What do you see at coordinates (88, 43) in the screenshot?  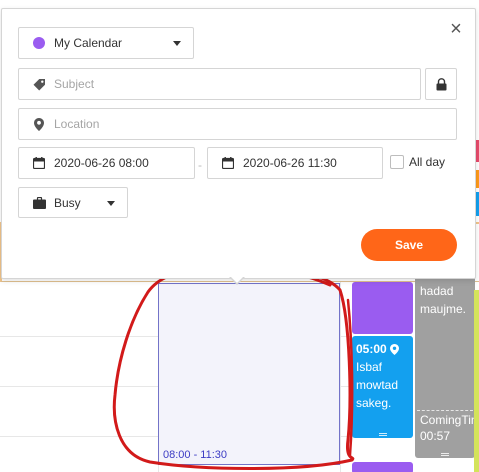 I see `calendar-name: My Calendar` at bounding box center [88, 43].